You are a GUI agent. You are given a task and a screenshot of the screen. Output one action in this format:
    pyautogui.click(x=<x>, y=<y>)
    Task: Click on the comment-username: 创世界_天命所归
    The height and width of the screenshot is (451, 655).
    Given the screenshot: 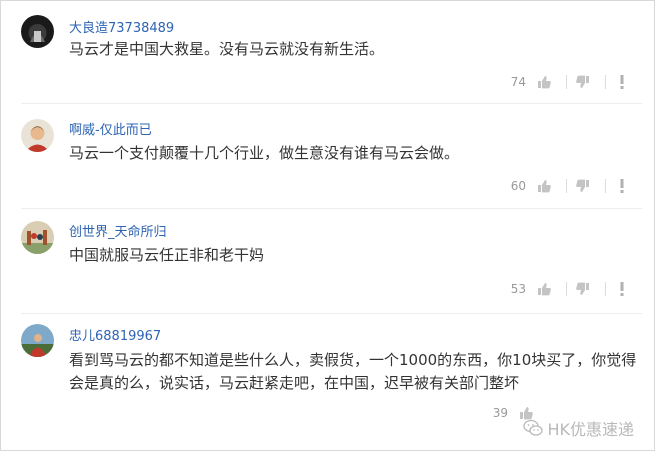 What is the action you would take?
    pyautogui.click(x=118, y=230)
    